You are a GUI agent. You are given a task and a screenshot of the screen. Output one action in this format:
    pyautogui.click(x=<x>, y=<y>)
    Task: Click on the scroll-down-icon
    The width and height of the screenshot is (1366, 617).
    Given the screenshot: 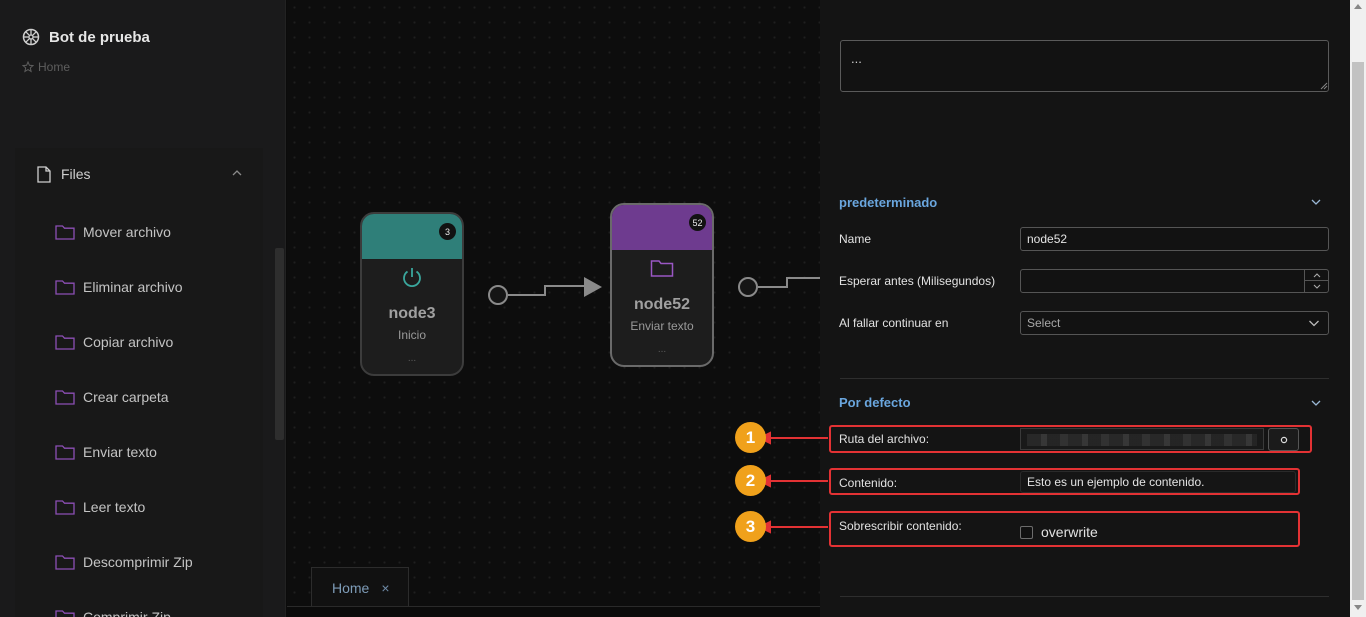 What is the action you would take?
    pyautogui.click(x=1358, y=608)
    